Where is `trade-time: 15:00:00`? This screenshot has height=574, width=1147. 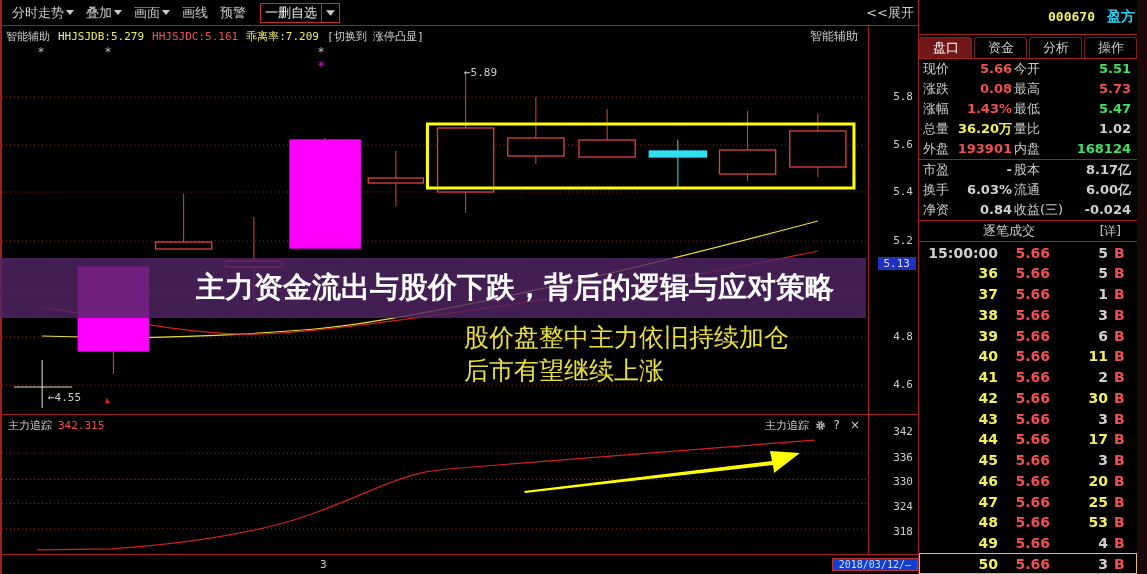 trade-time: 15:00:00 is located at coordinates (962, 252).